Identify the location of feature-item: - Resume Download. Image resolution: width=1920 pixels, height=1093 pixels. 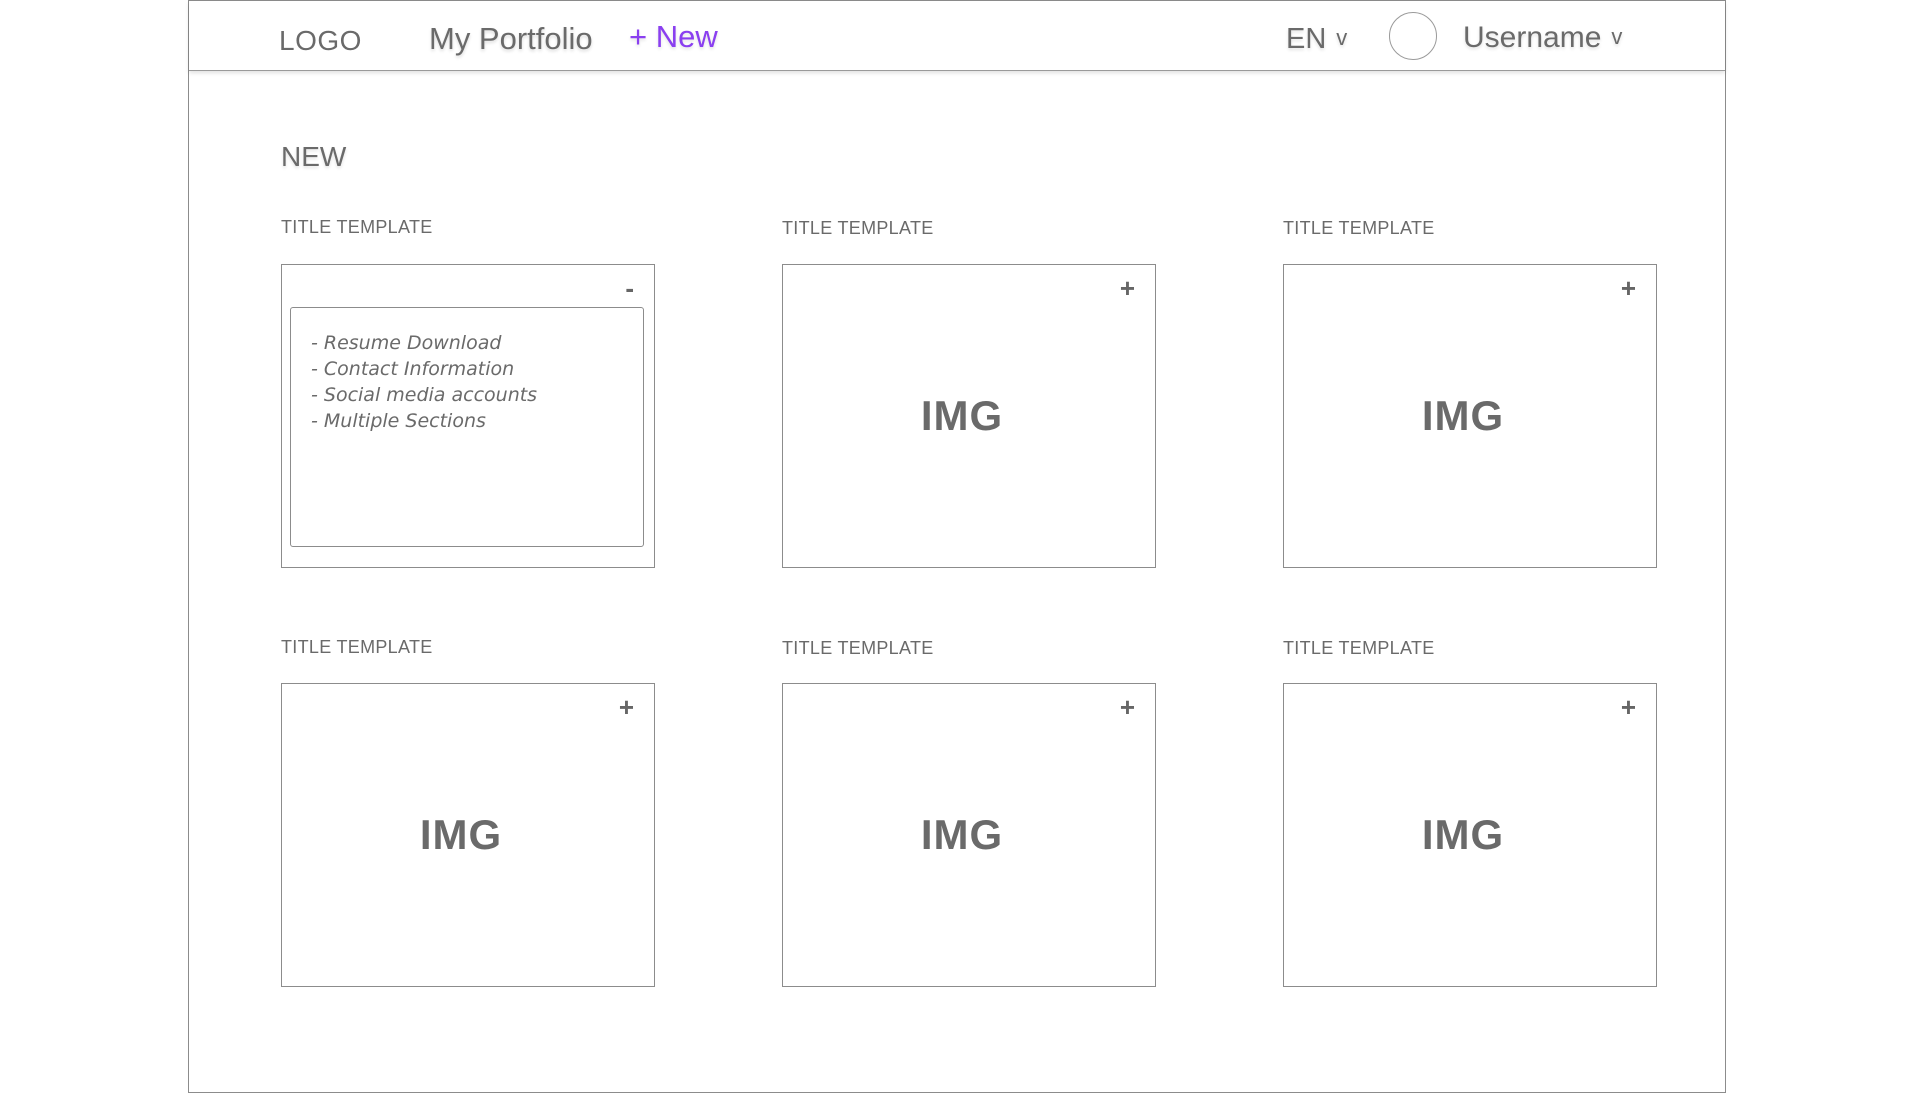
(406, 343).